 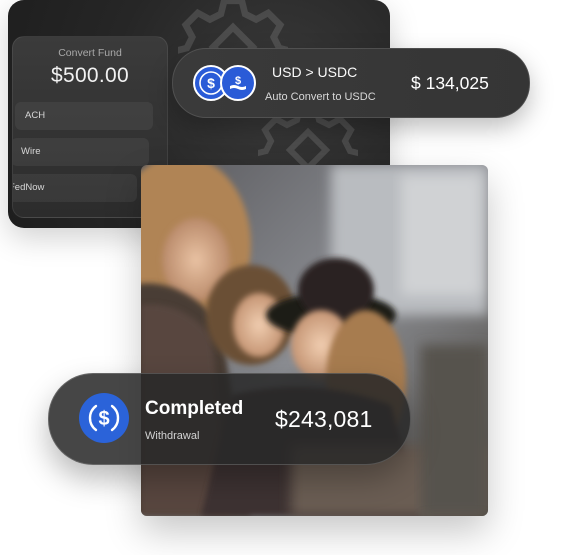 I want to click on method-option-ach: ACH, so click(x=84, y=116).